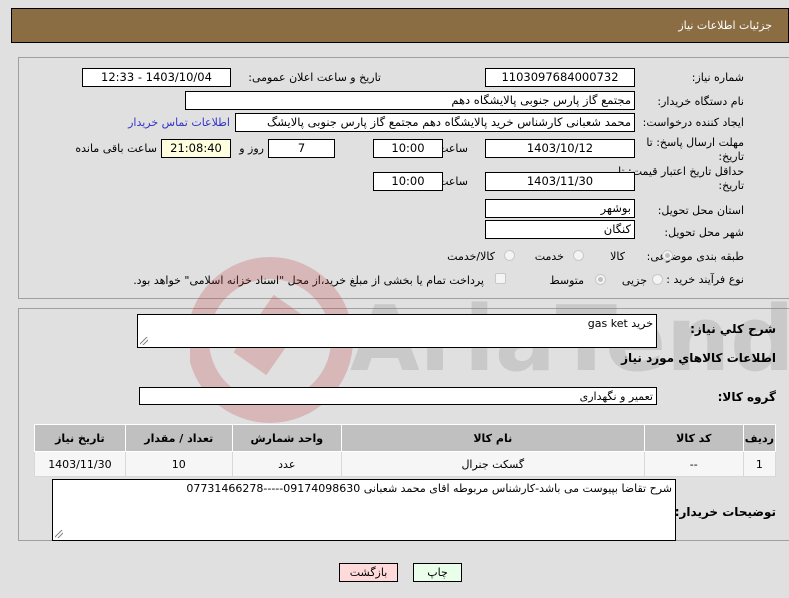 This screenshot has width=789, height=598. I want to click on category-radio-goods, so click(667, 255).